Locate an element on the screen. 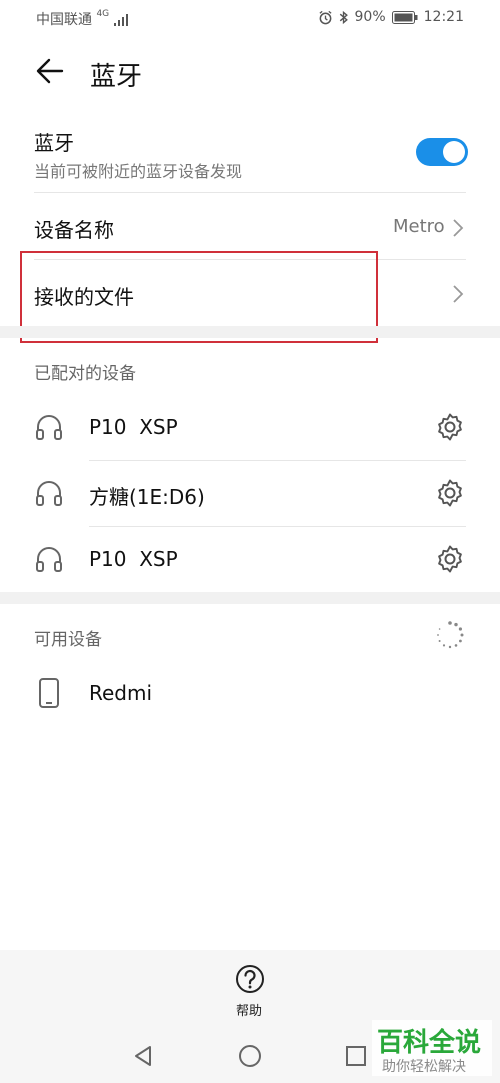 This screenshot has width=500, height=1083. back-button is located at coordinates (52, 73).